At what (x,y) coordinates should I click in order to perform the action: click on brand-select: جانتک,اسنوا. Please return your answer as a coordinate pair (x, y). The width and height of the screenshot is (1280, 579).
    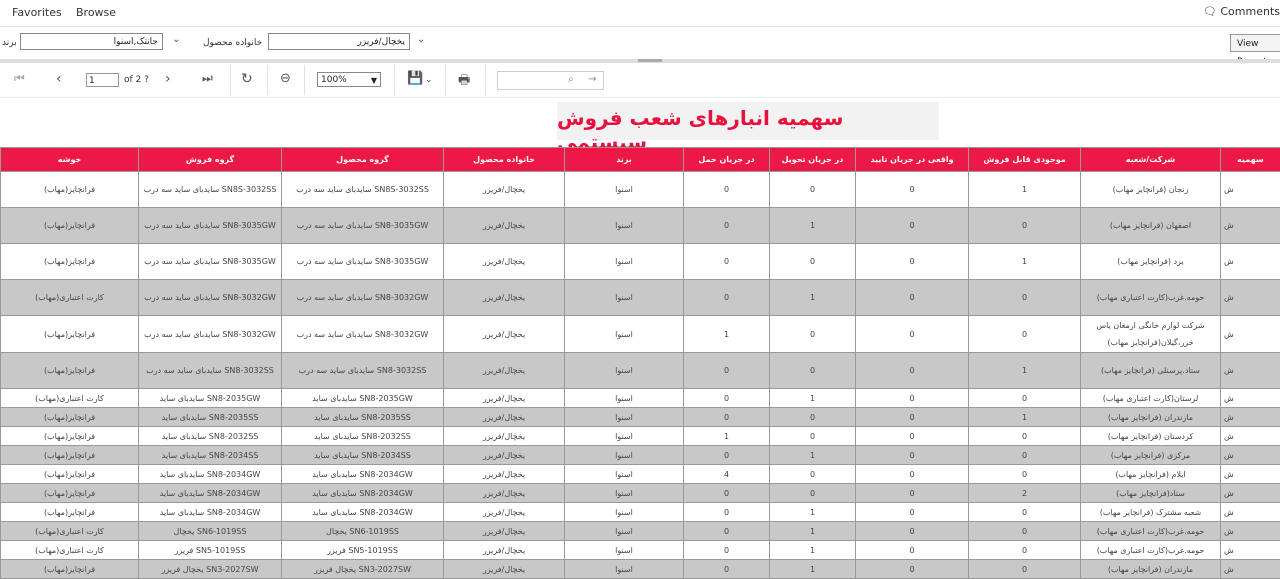
    Looking at the image, I should click on (91, 41).